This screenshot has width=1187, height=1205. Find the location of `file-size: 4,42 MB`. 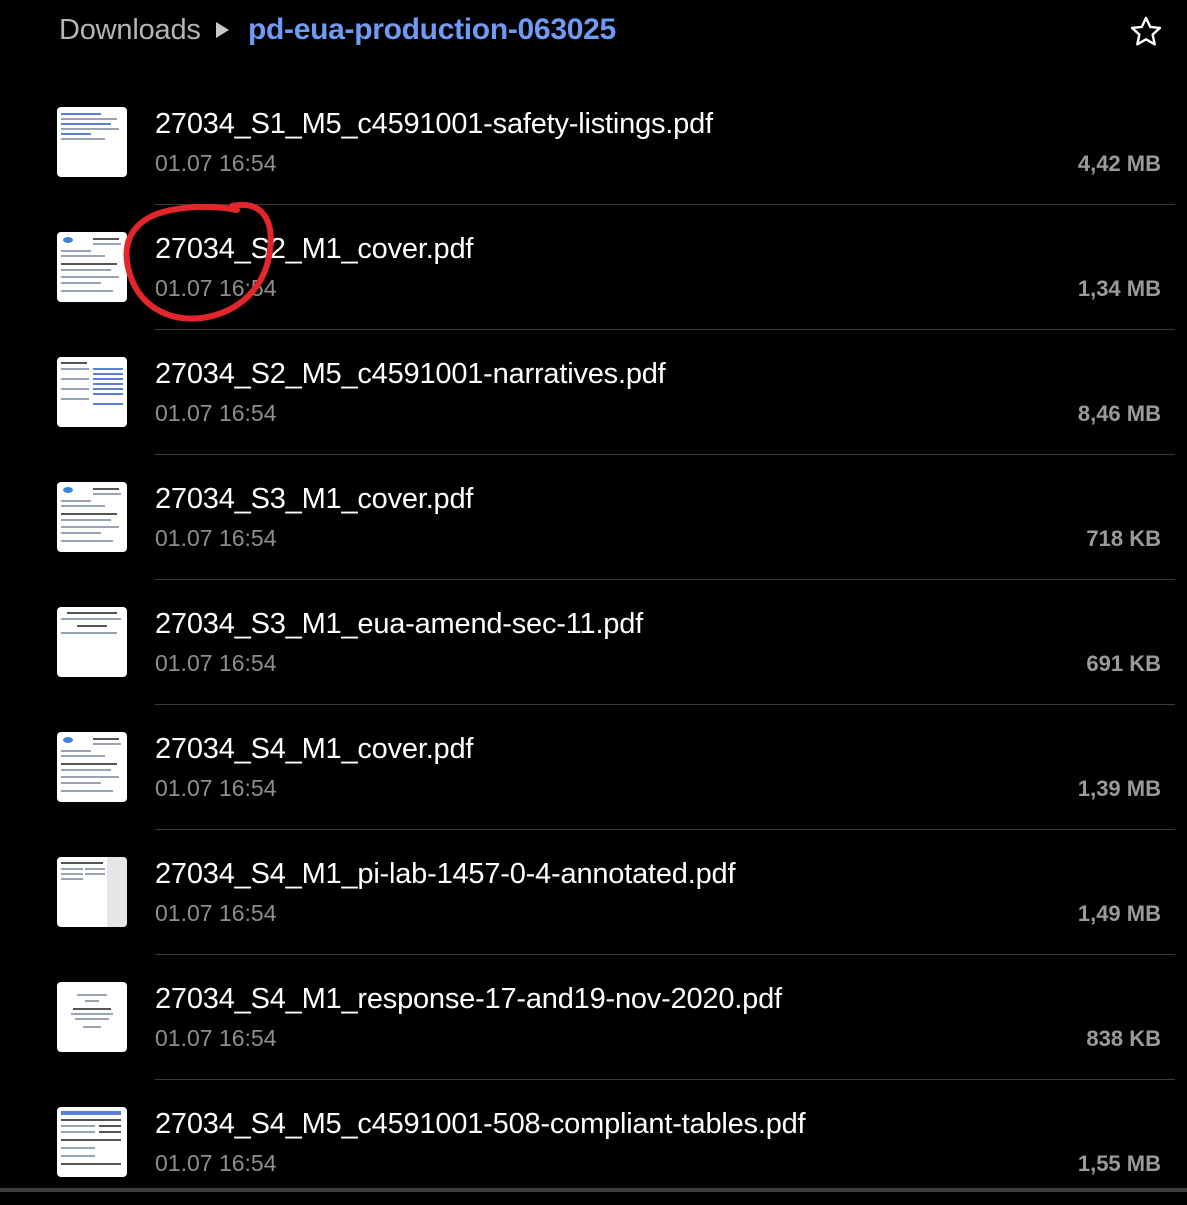

file-size: 4,42 MB is located at coordinates (1119, 163).